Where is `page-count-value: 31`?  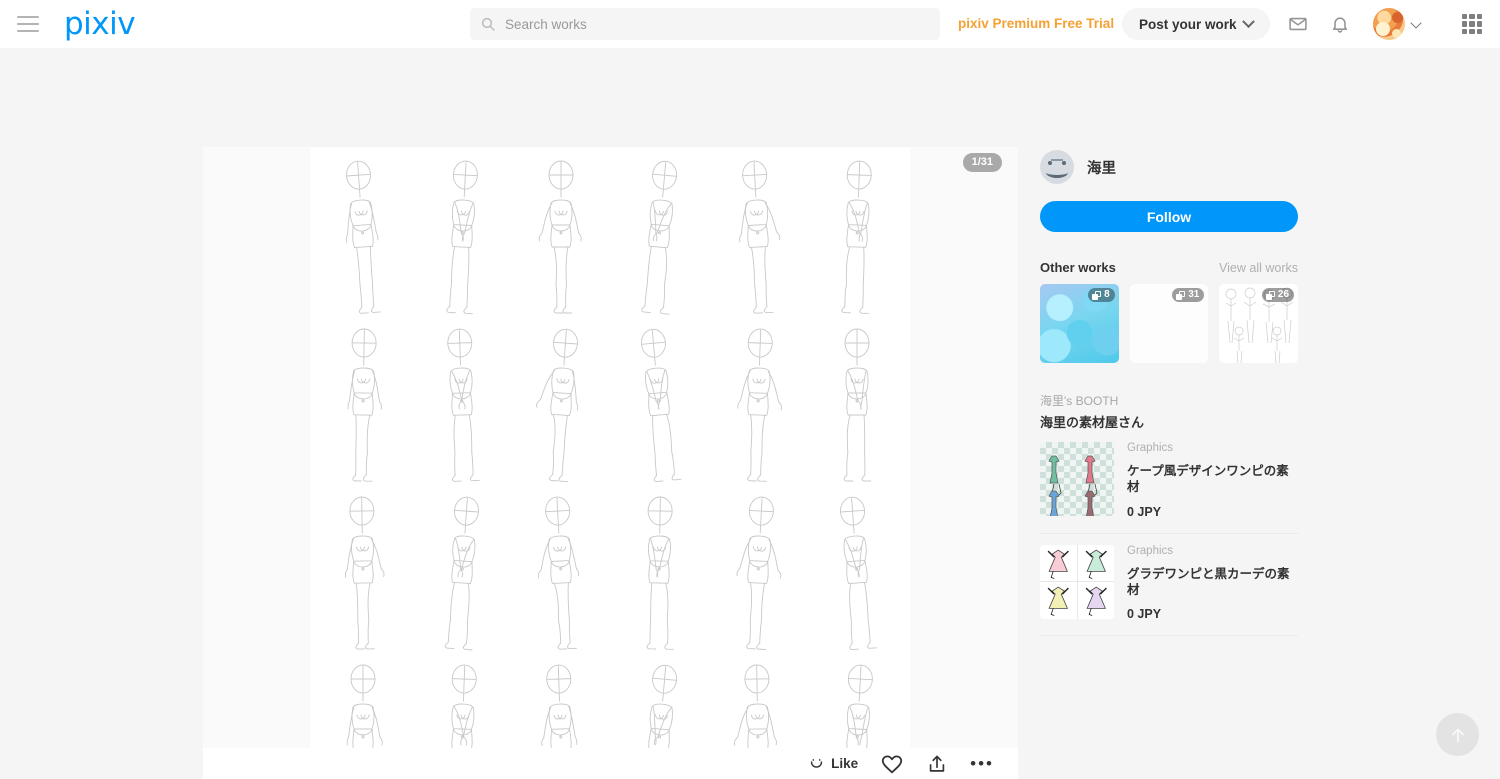
page-count-value: 31 is located at coordinates (1194, 294).